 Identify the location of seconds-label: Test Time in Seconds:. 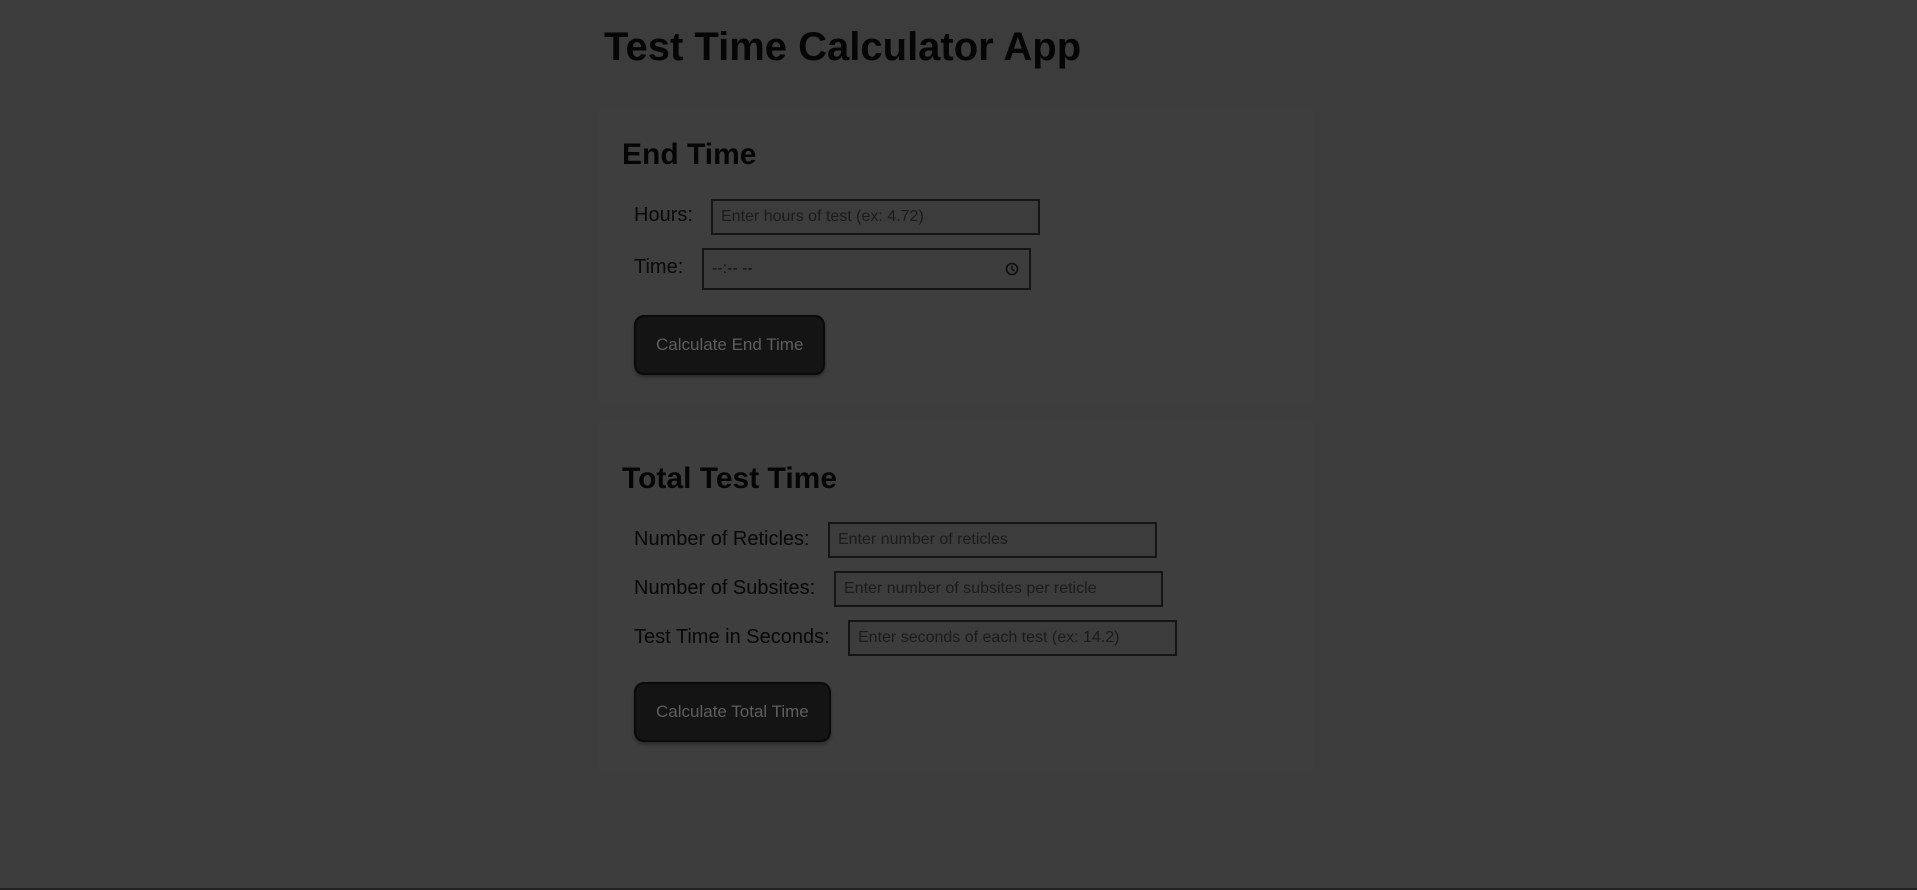
(732, 637).